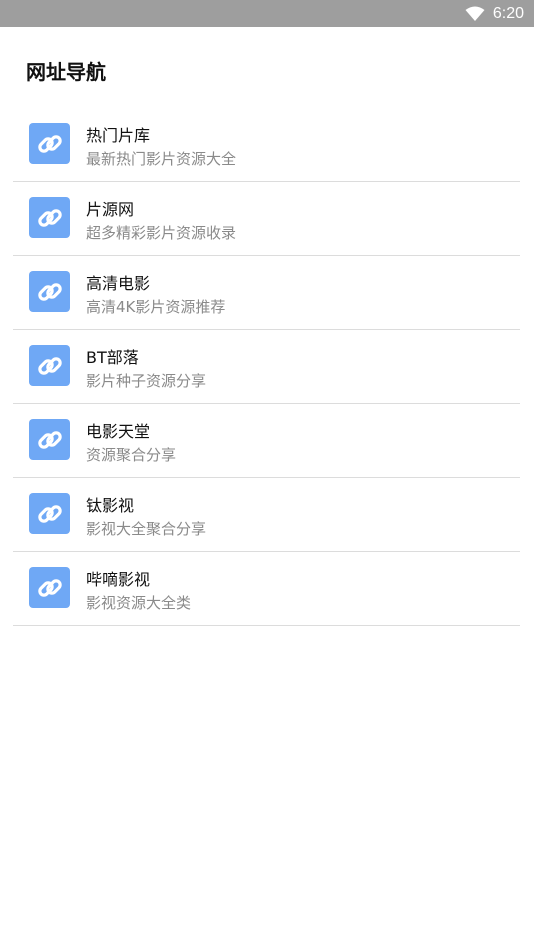 The image size is (534, 949). What do you see at coordinates (118, 579) in the screenshot?
I see `link-name: 哔嘀影视` at bounding box center [118, 579].